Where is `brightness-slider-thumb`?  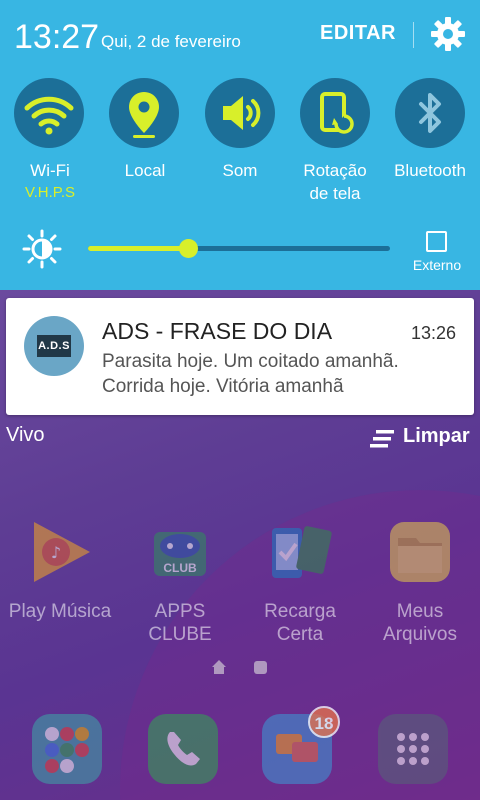
brightness-slider-thumb is located at coordinates (188, 248).